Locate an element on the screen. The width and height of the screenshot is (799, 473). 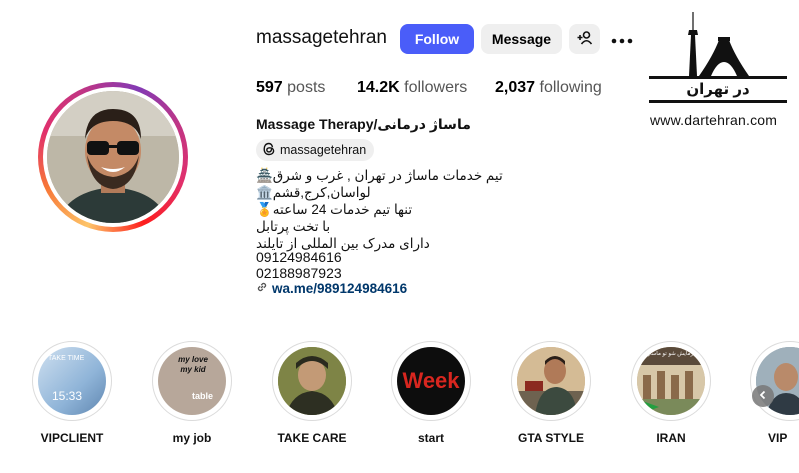
bio-phone: 02188987923 is located at coordinates (299, 273).